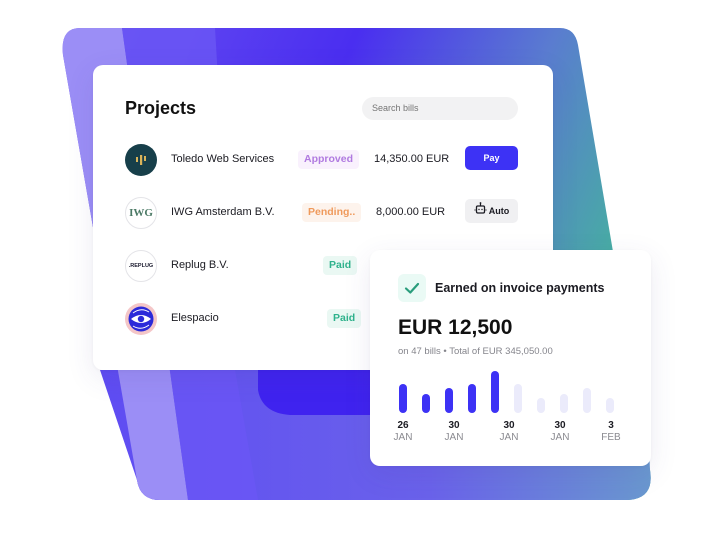  What do you see at coordinates (411, 212) in the screenshot?
I see `project-amount: 8,000.00 EUR` at bounding box center [411, 212].